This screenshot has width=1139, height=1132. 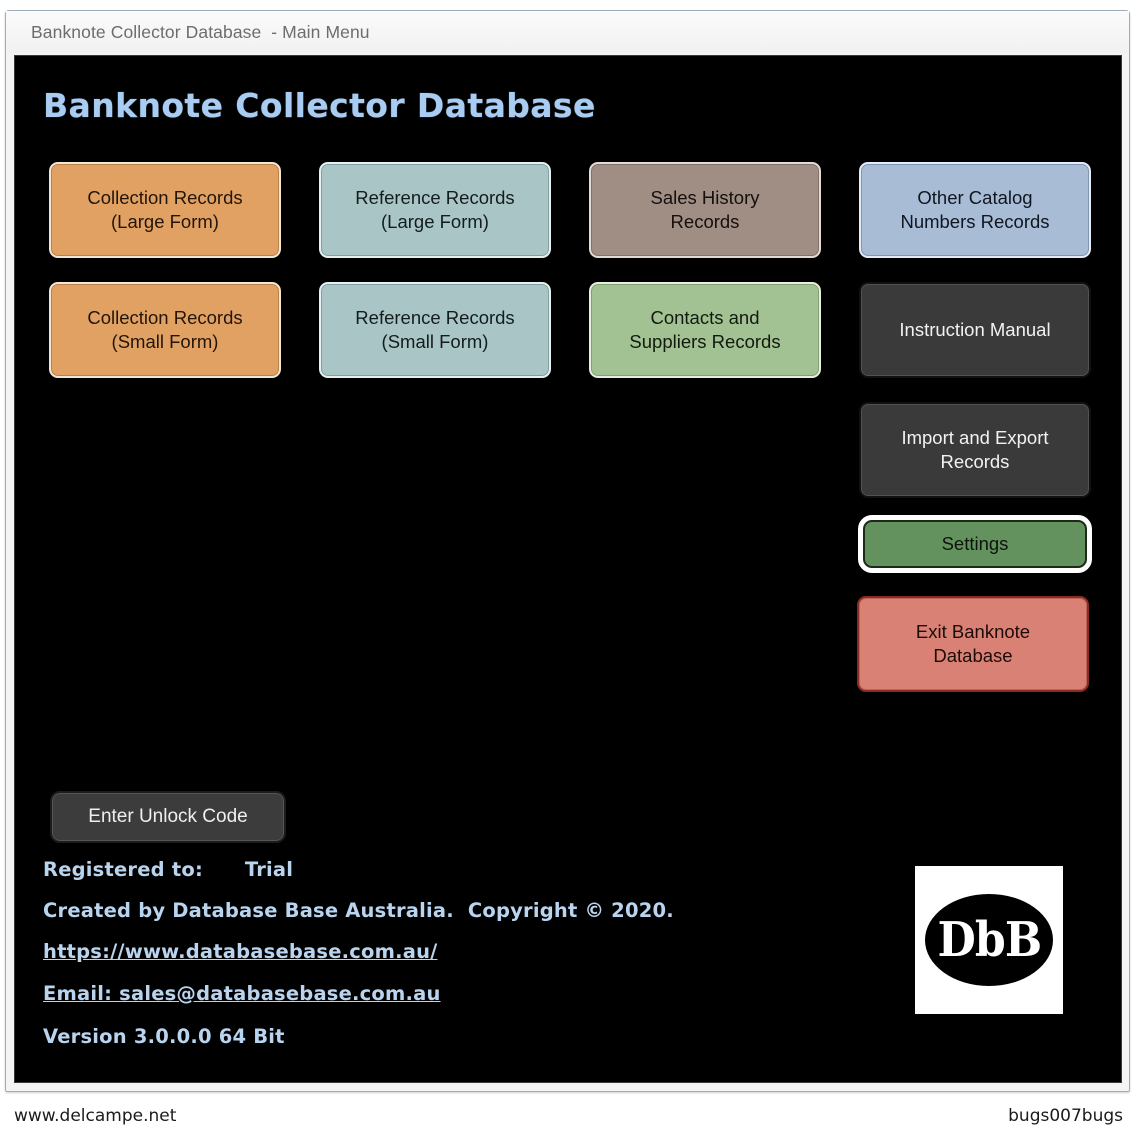 What do you see at coordinates (164, 1036) in the screenshot?
I see `version-line: Version 3.0.0.0 64 Bit` at bounding box center [164, 1036].